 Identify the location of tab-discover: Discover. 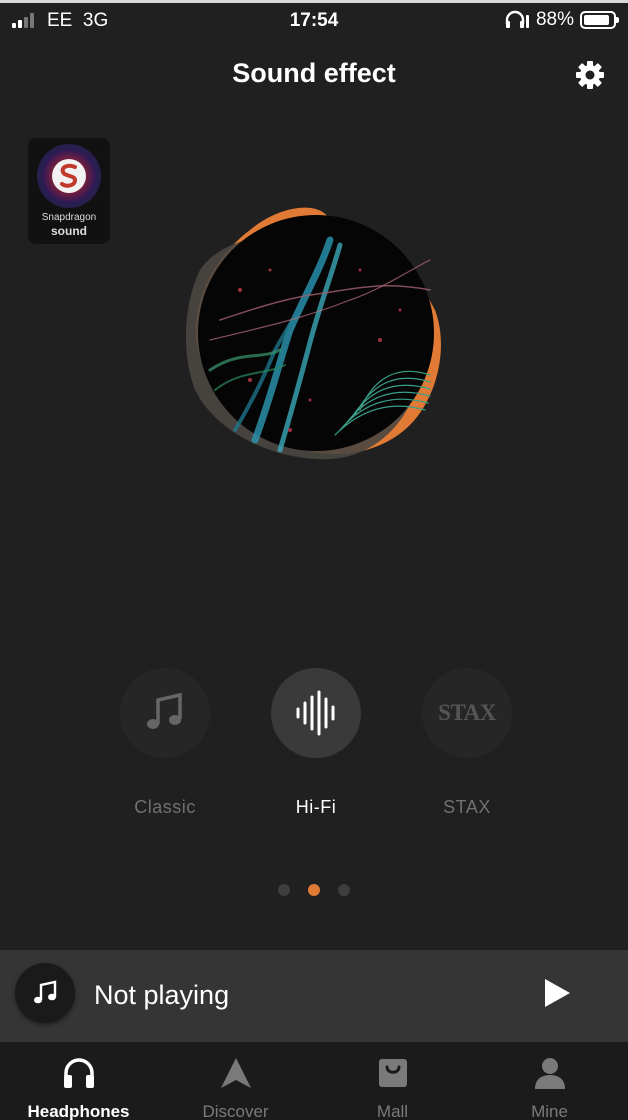
(235, 1081).